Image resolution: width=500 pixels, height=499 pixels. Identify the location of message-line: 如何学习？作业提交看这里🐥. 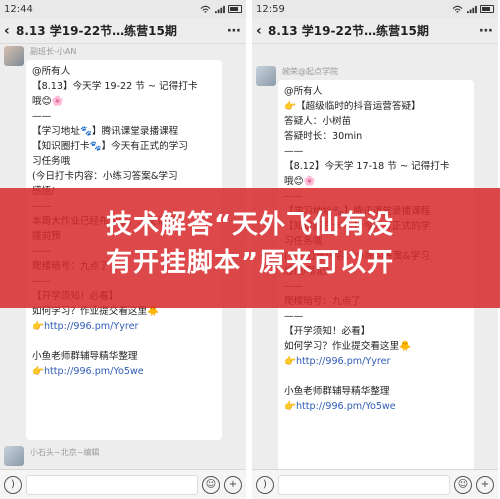
(348, 346).